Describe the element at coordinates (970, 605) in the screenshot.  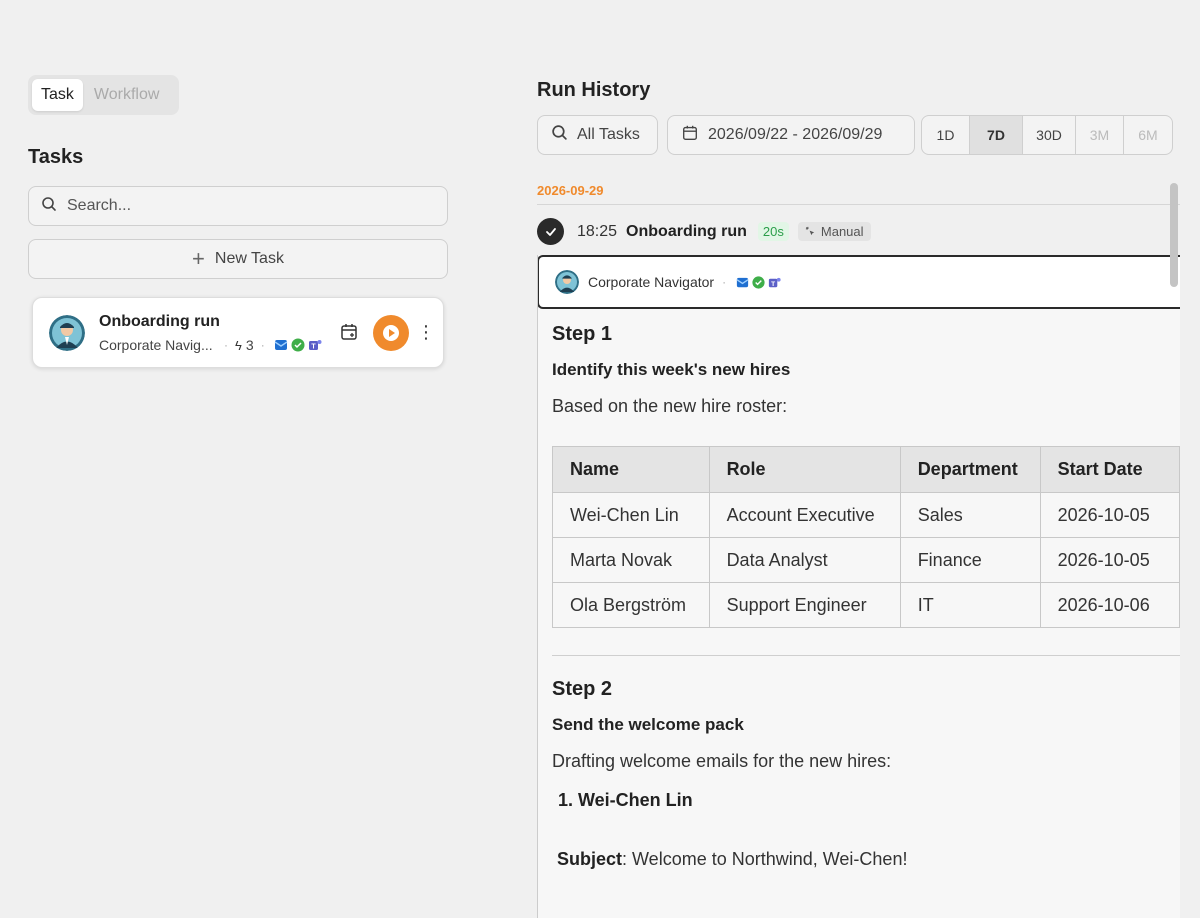
I see `table-cell: IT` at that location.